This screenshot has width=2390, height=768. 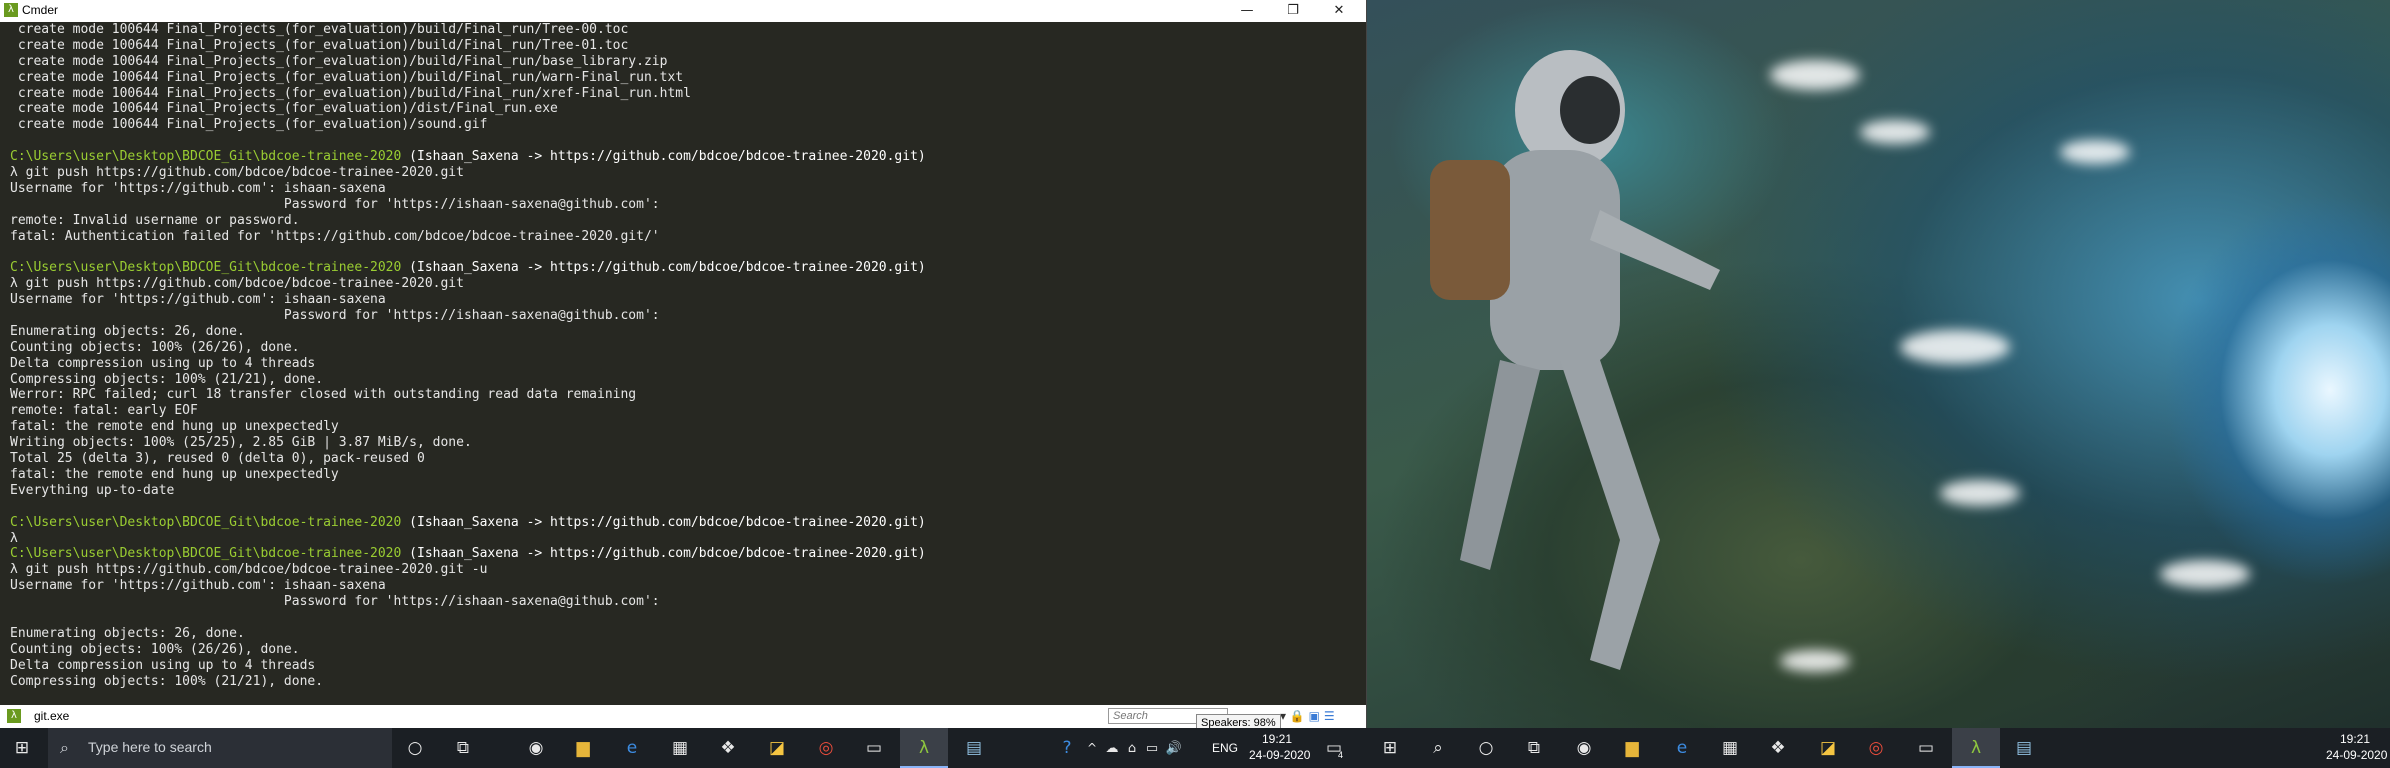 I want to click on help-icon: ?, so click(x=1067, y=748).